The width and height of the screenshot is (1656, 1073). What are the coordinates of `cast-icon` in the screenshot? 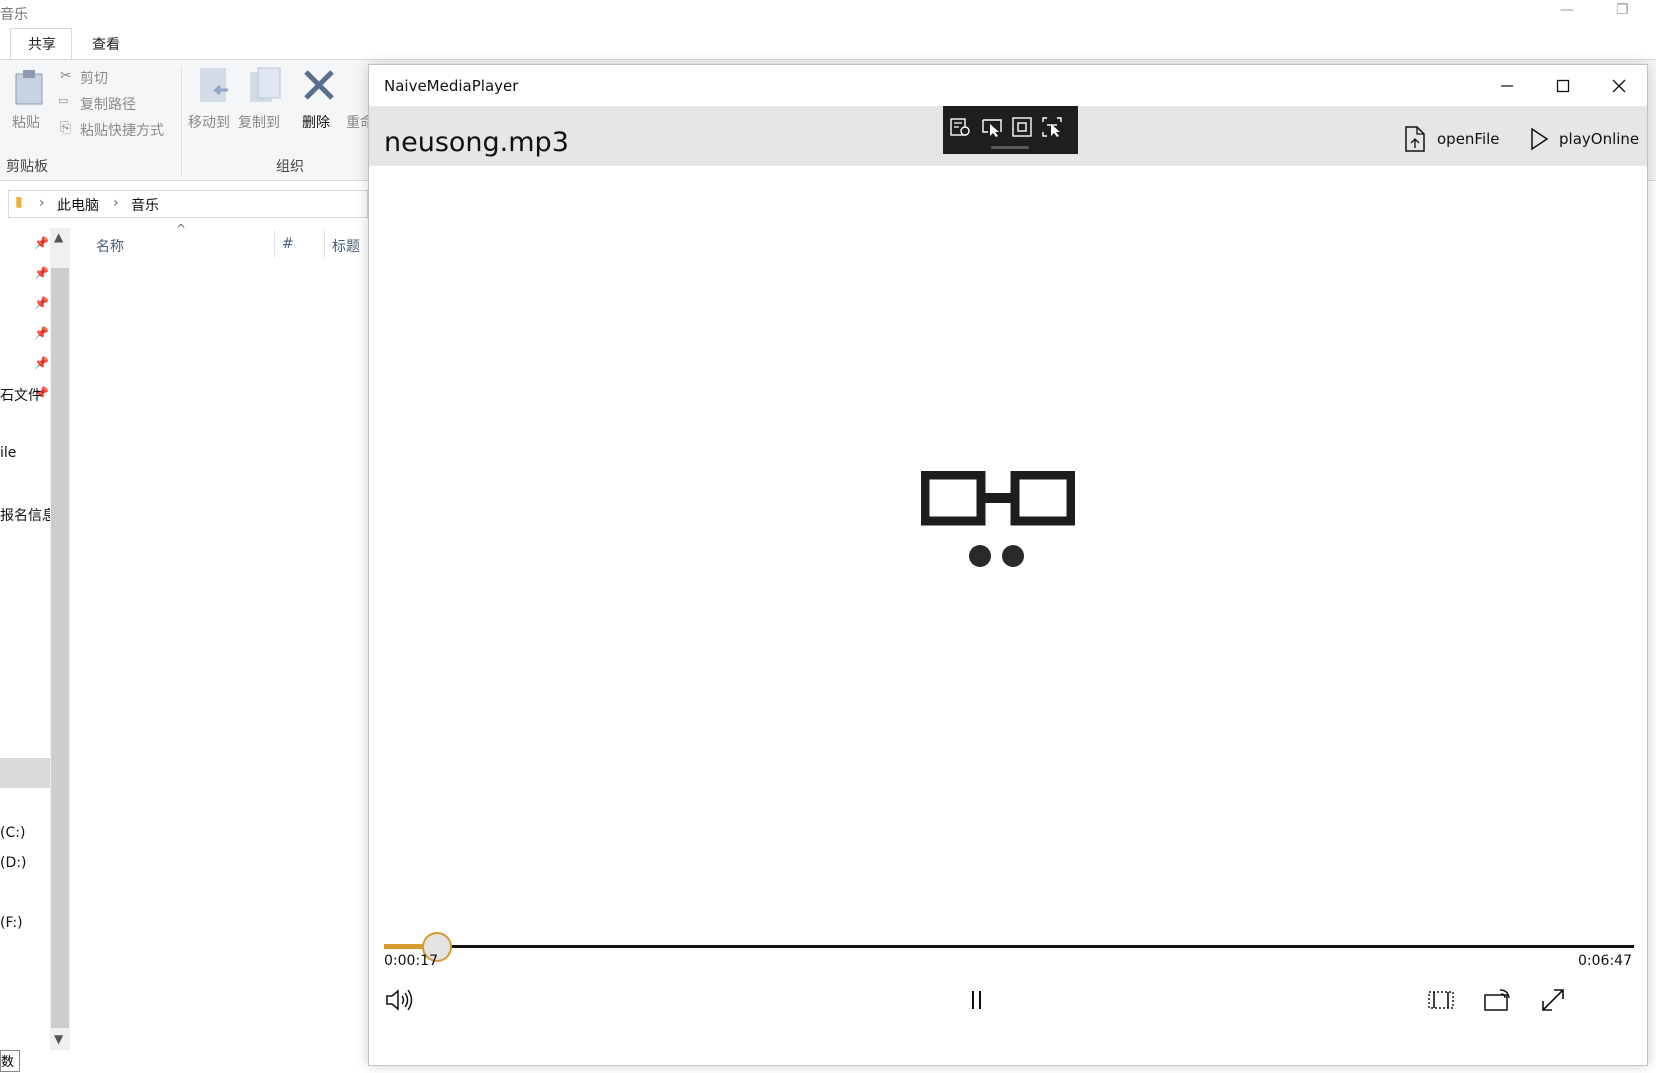 It's located at (1497, 1000).